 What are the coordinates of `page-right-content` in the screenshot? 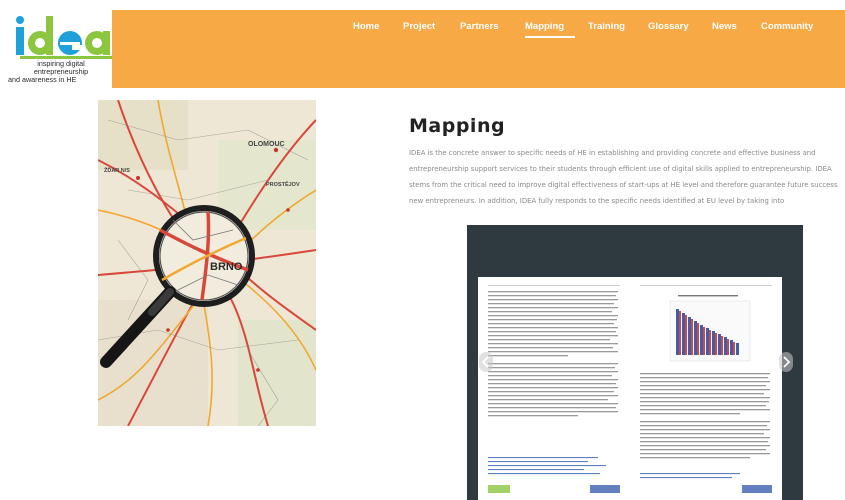 It's located at (706, 389).